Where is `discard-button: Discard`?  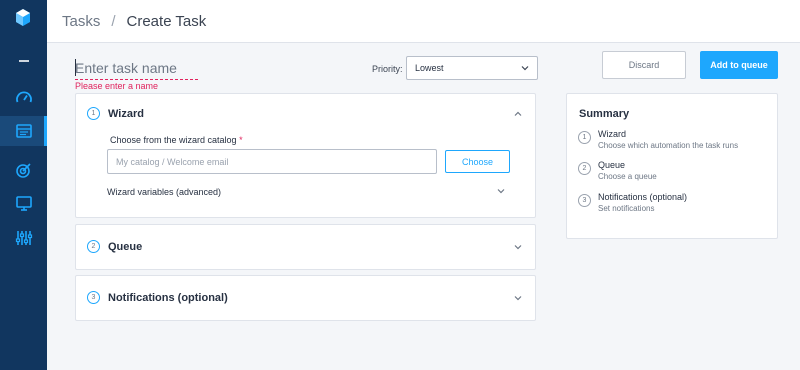 discard-button: Discard is located at coordinates (644, 65).